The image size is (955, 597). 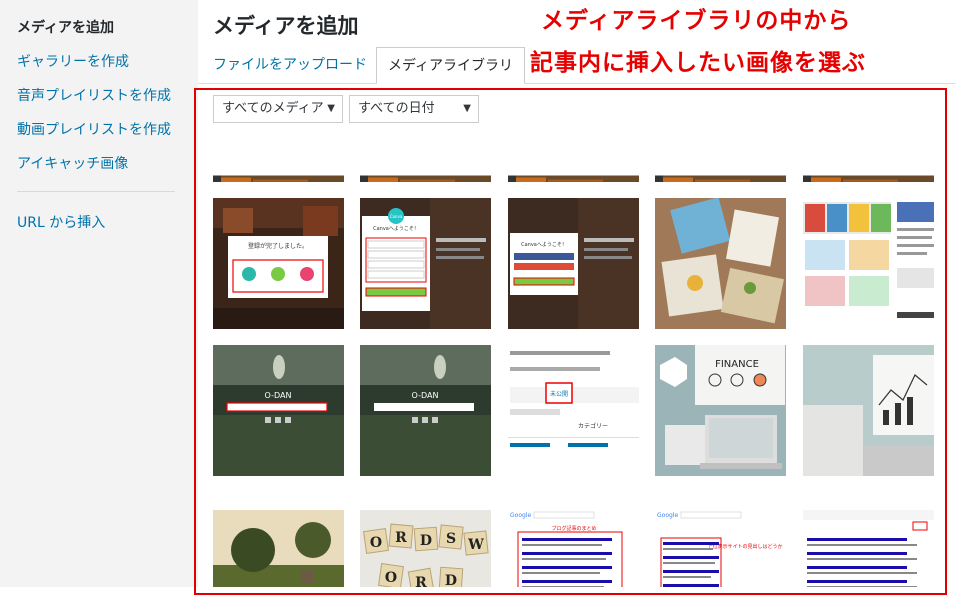 What do you see at coordinates (451, 539) in the screenshot?
I see `word-tile: S` at bounding box center [451, 539].